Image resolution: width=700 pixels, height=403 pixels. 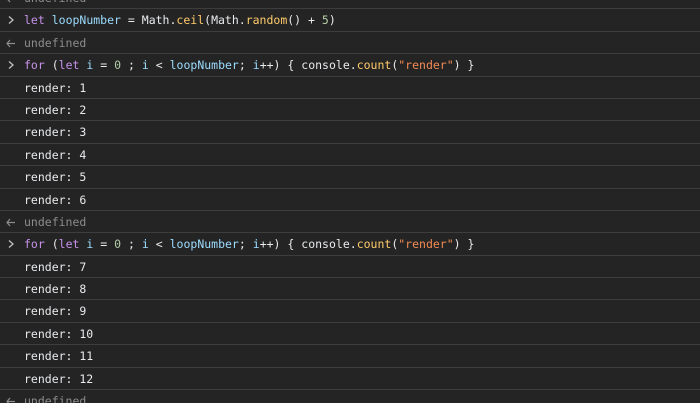 I want to click on log-row: render: 12, so click(x=350, y=379).